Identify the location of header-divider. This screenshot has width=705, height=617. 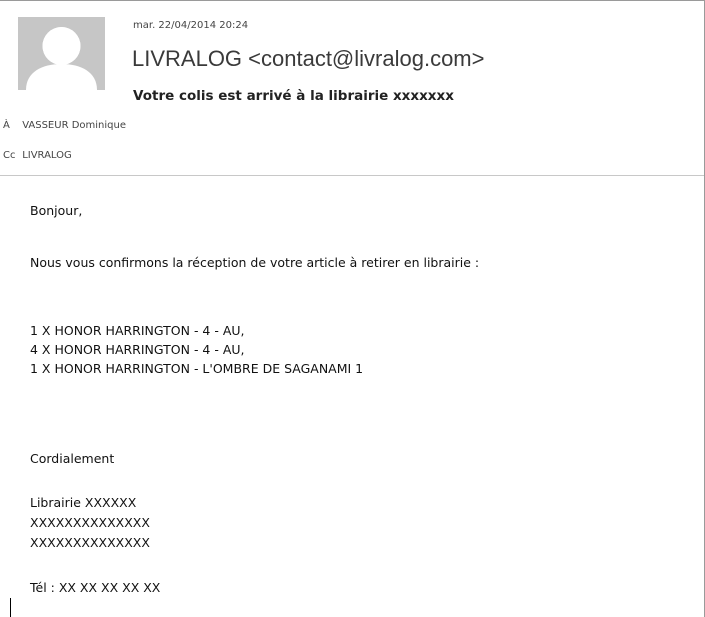
(352, 175).